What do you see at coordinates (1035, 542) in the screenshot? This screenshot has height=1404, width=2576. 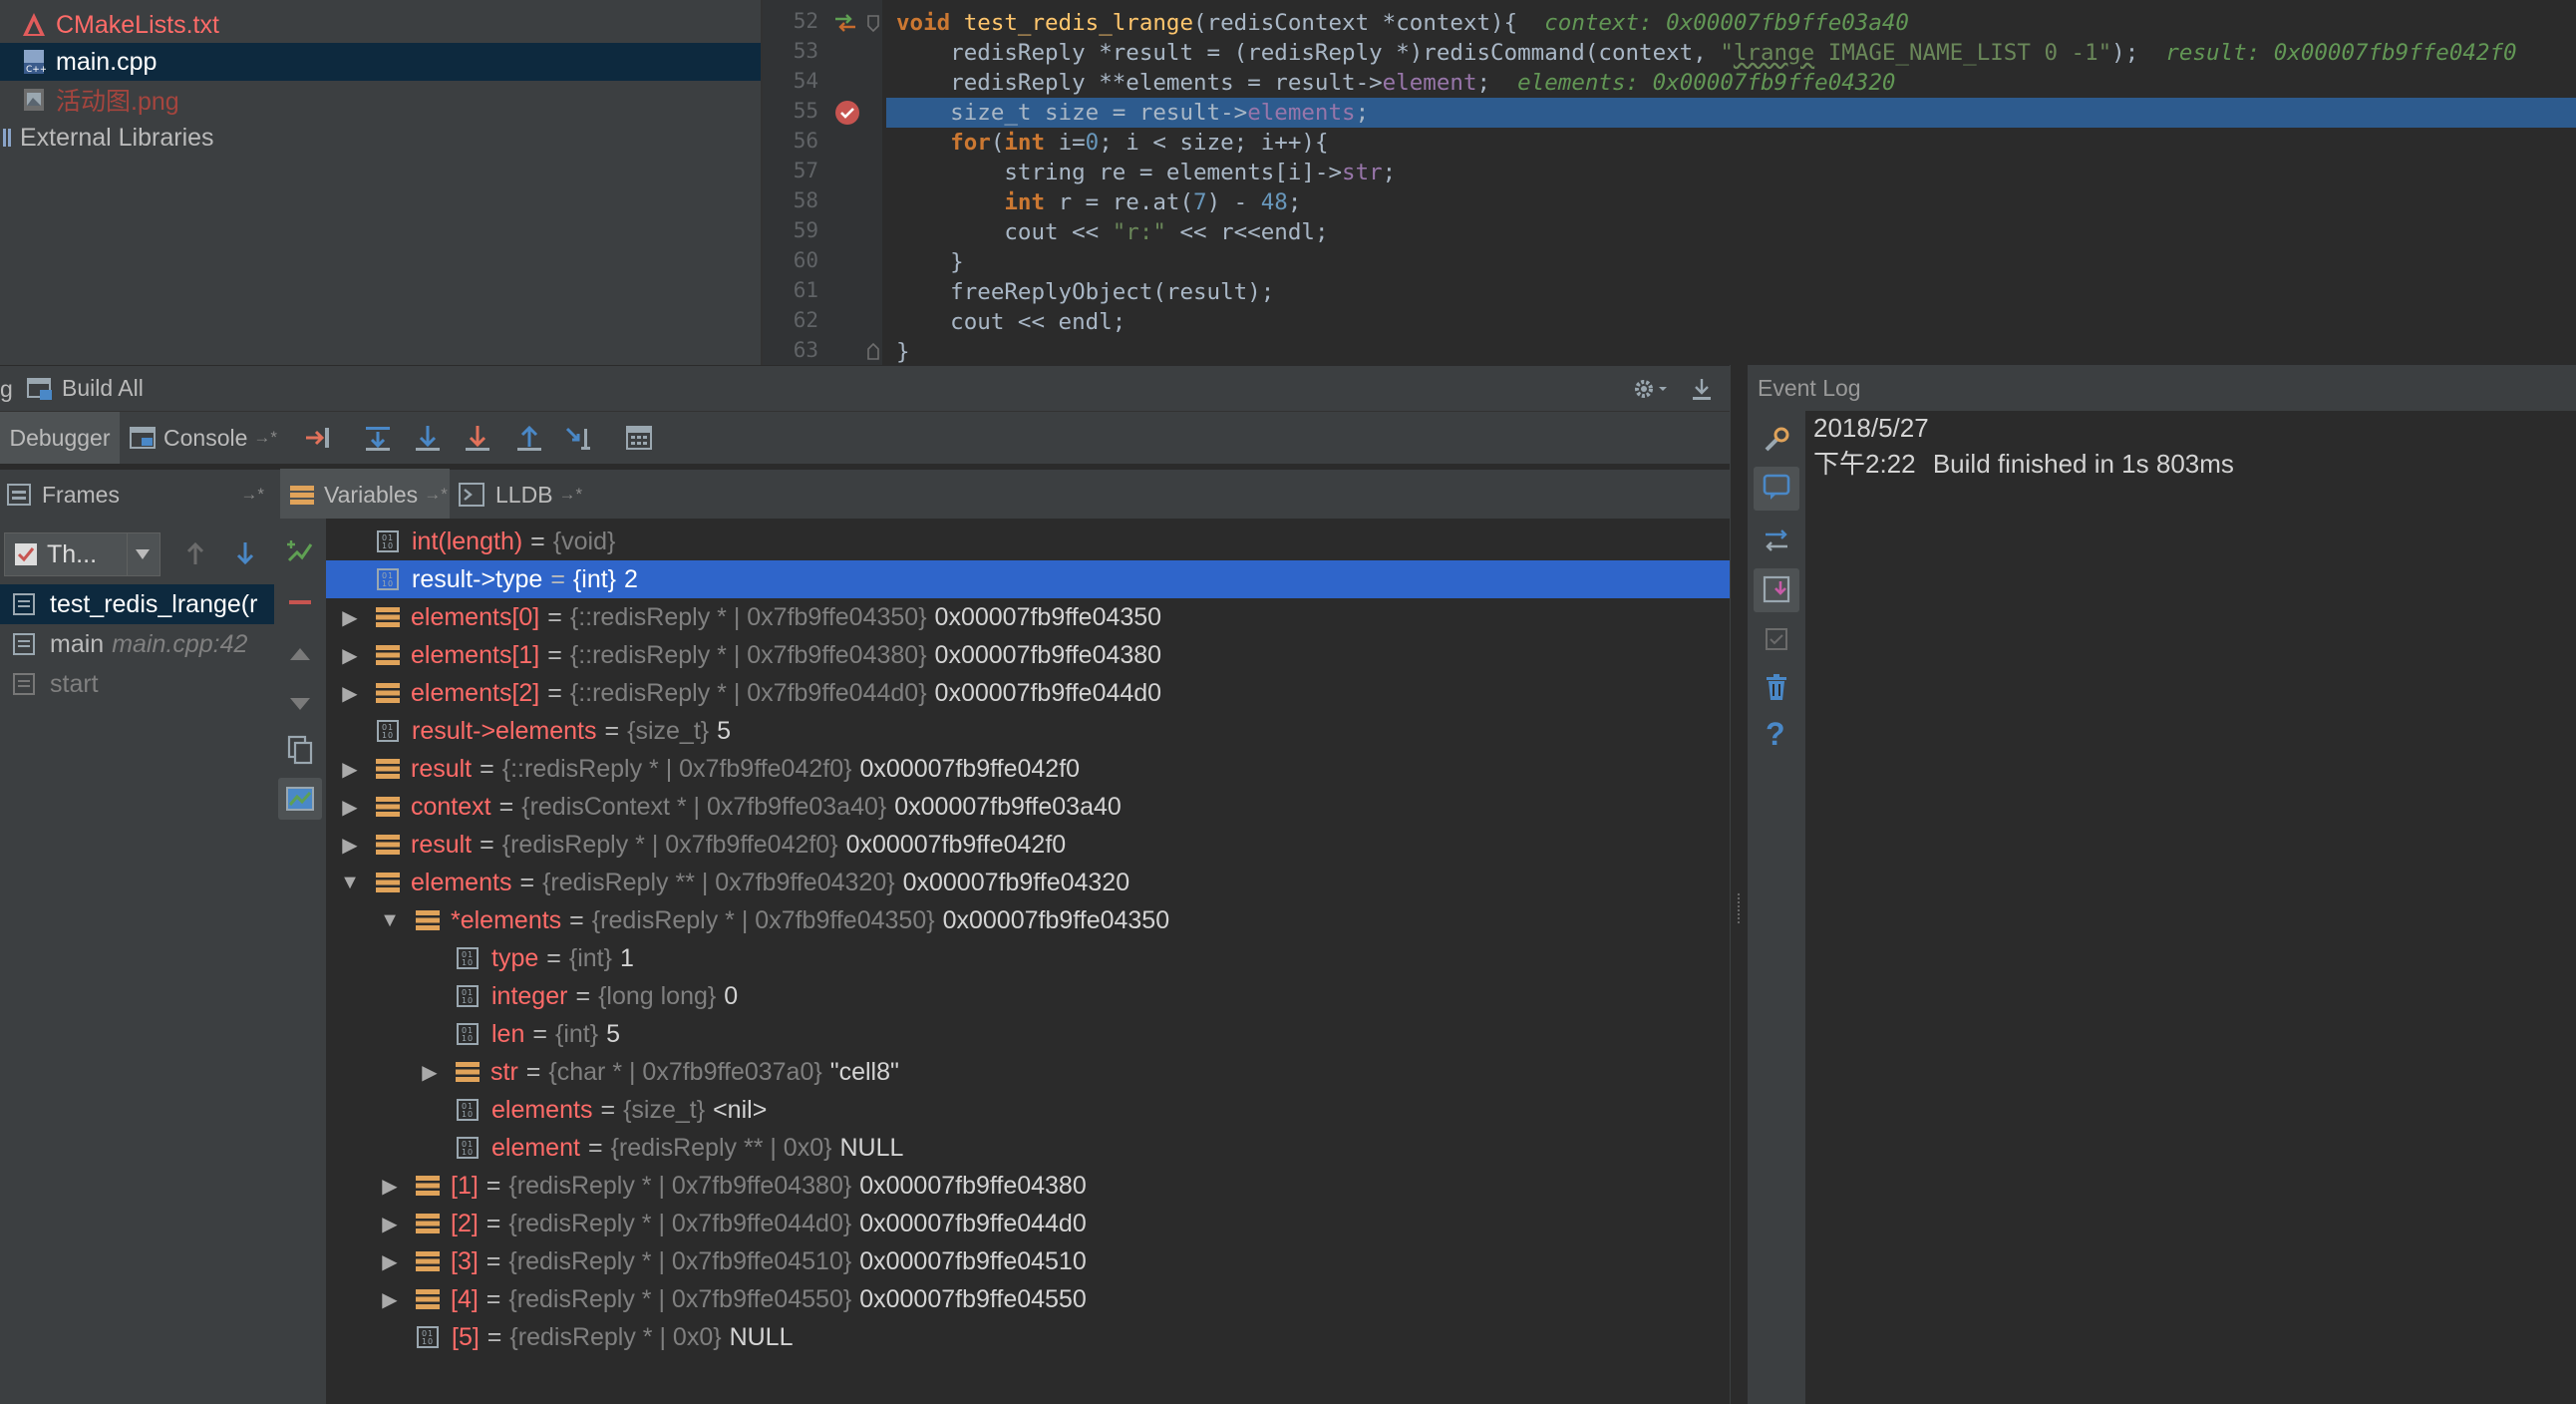 I see `variable-row: 0 1 1 0 int(length) = {void}` at bounding box center [1035, 542].